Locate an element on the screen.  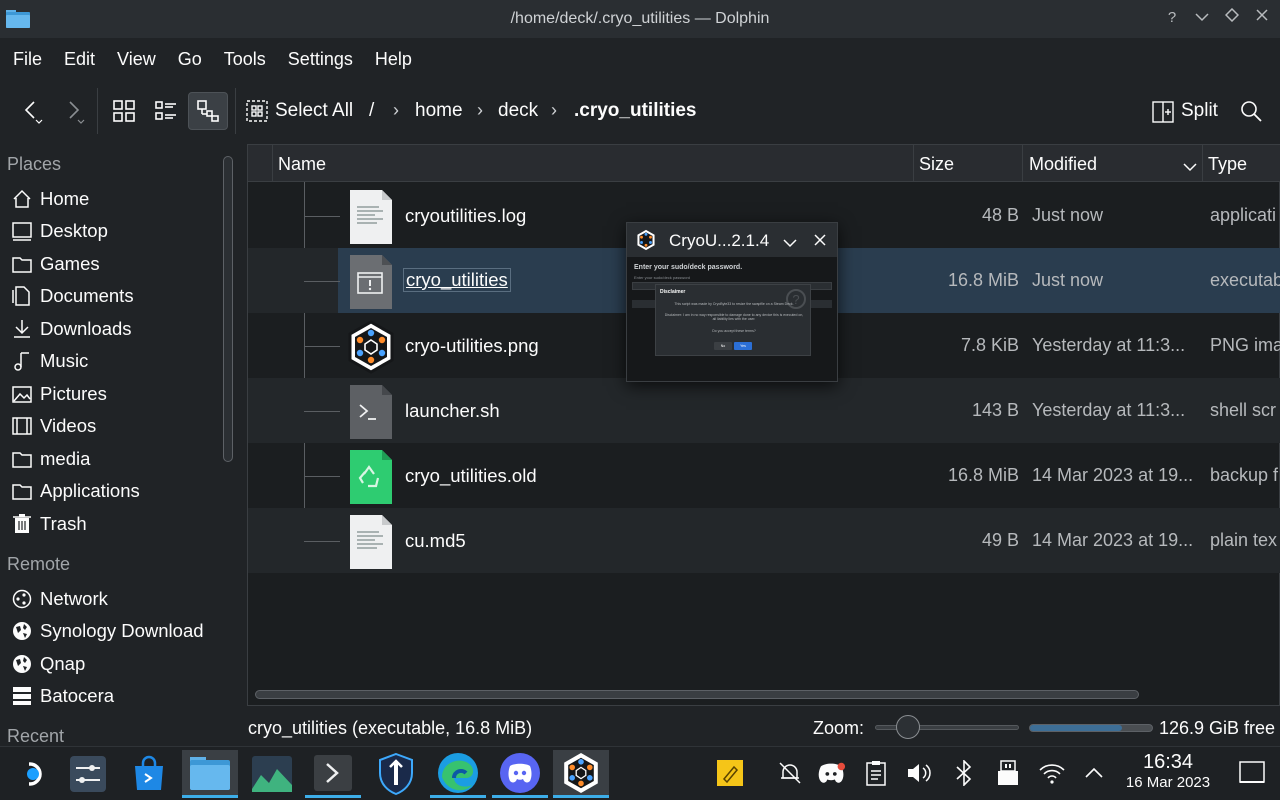
close-window-icon is located at coordinates (1262, 18).